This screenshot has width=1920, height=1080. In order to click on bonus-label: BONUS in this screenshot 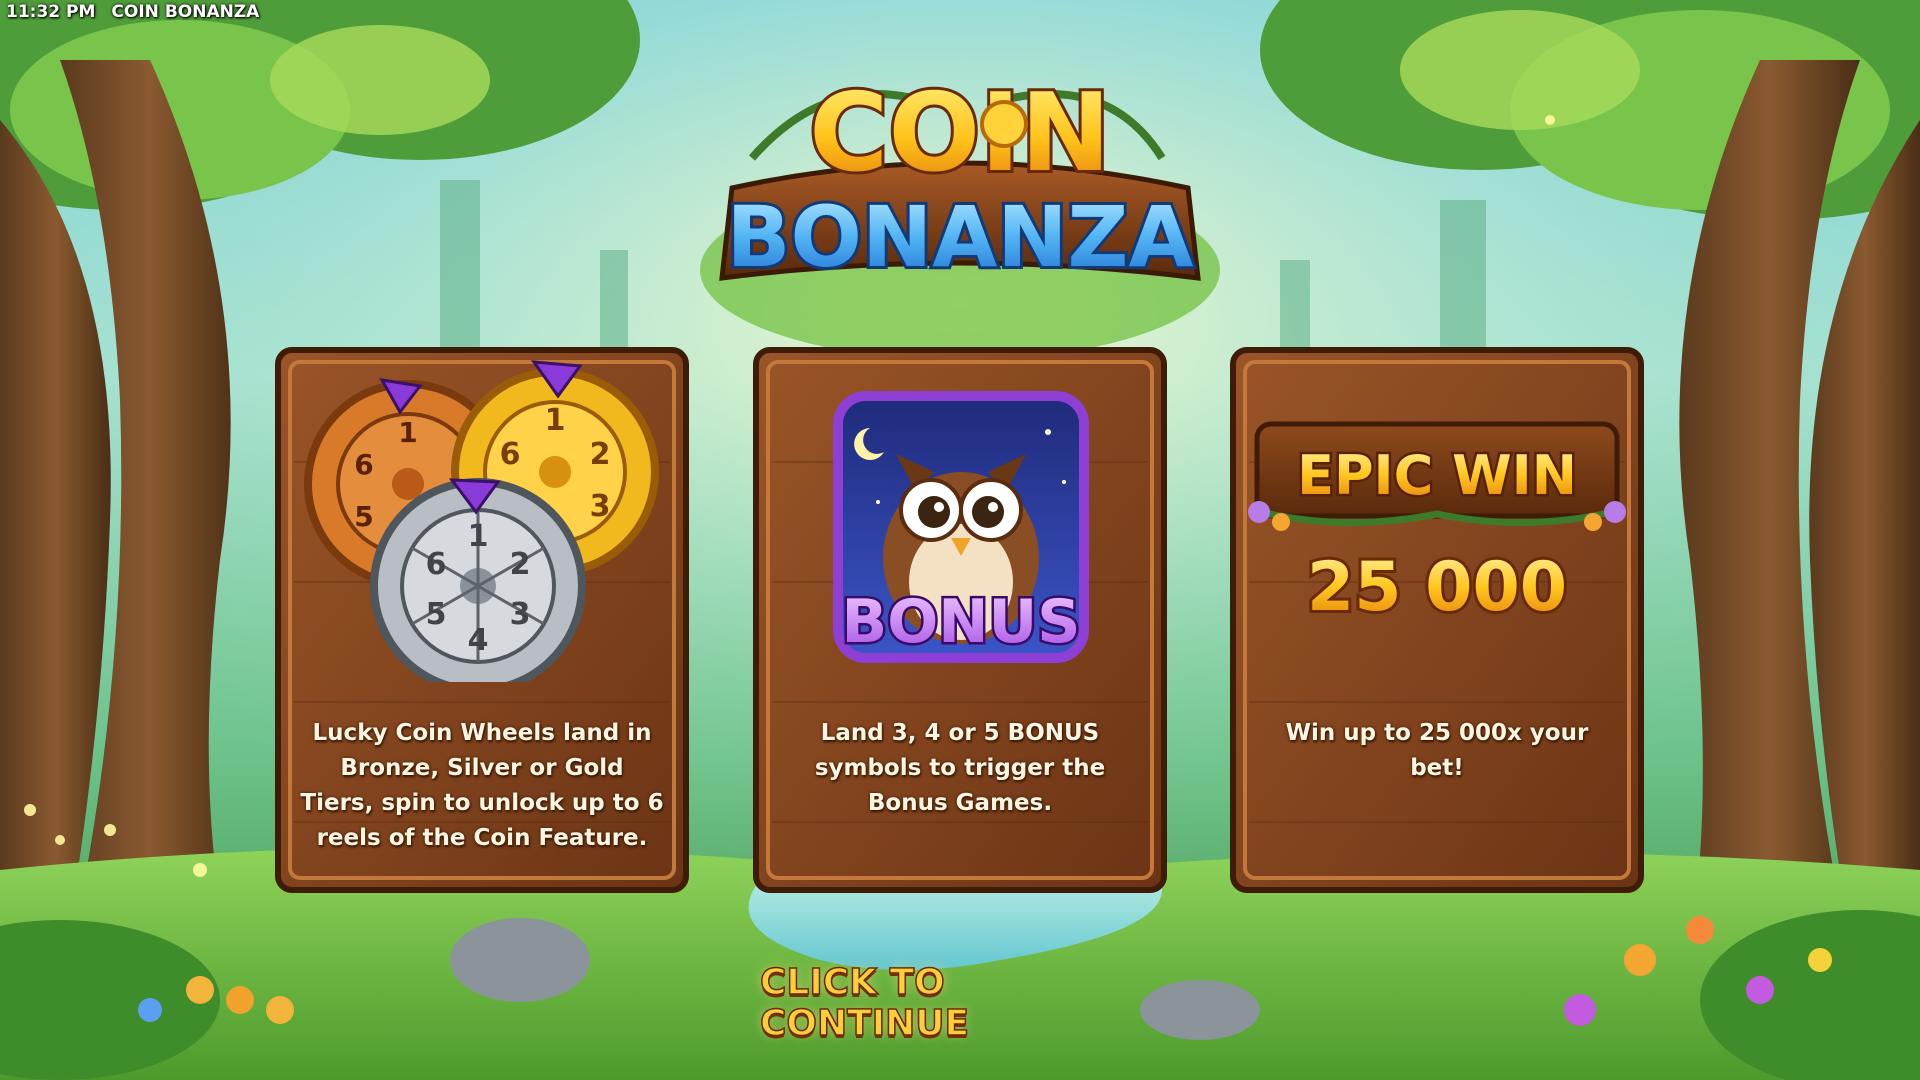, I will do `click(961, 622)`.